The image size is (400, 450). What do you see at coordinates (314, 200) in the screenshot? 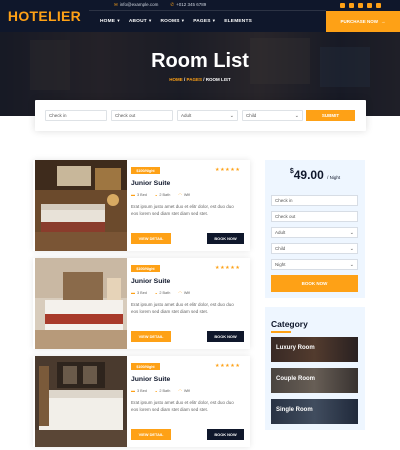
I see `sidebar-checkin-input: Check in` at bounding box center [314, 200].